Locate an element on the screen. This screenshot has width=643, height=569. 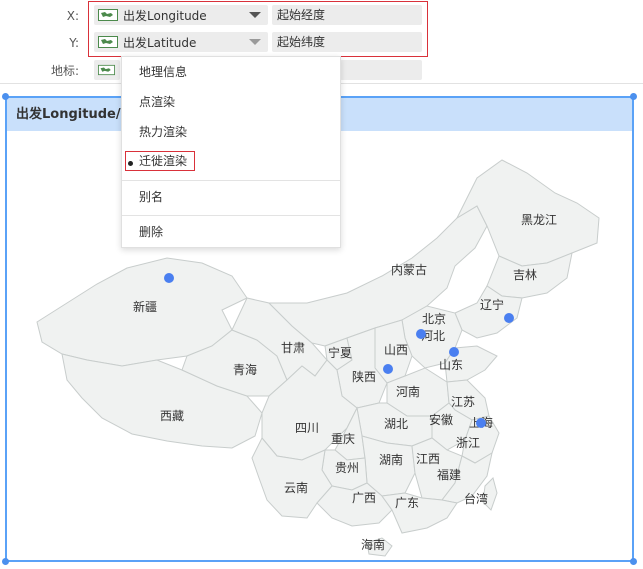
region-label: 江西 is located at coordinates (428, 459).